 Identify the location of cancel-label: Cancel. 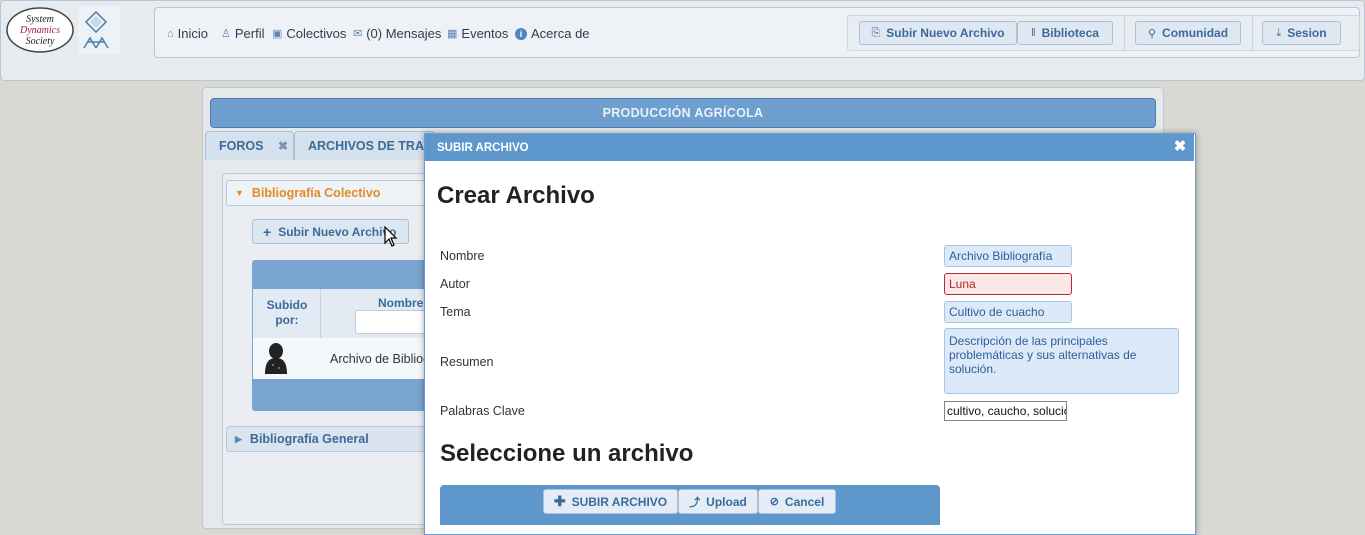
(804, 501).